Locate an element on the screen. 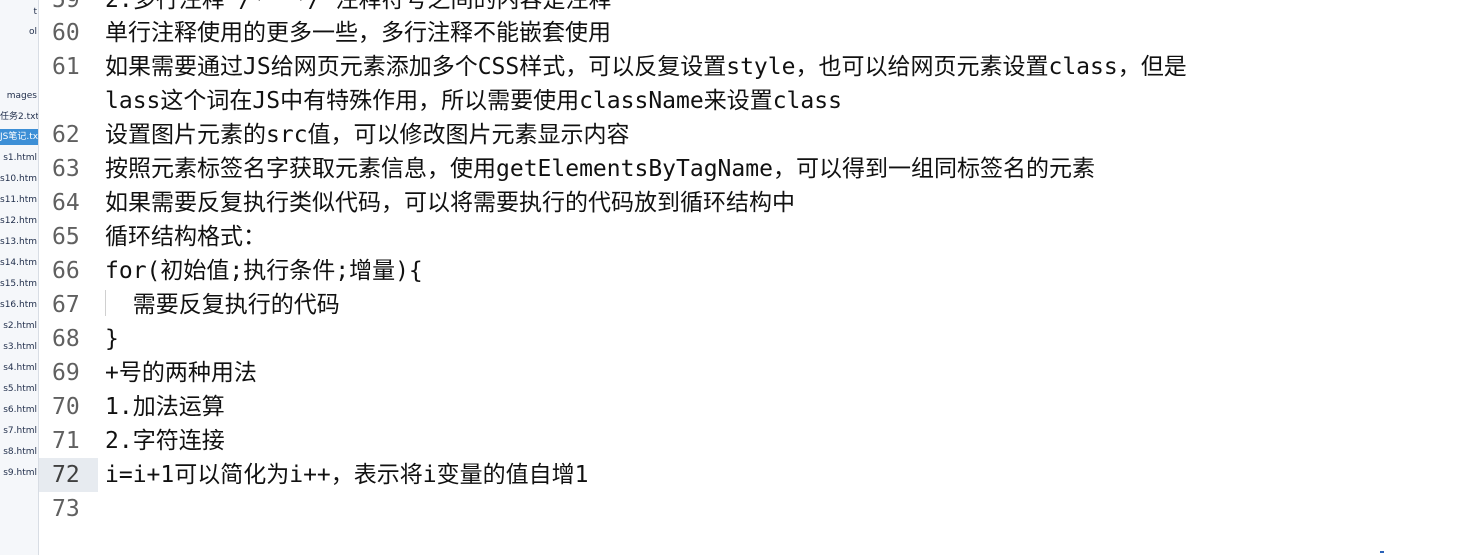  sidebar-item: mages is located at coordinates (19, 96).